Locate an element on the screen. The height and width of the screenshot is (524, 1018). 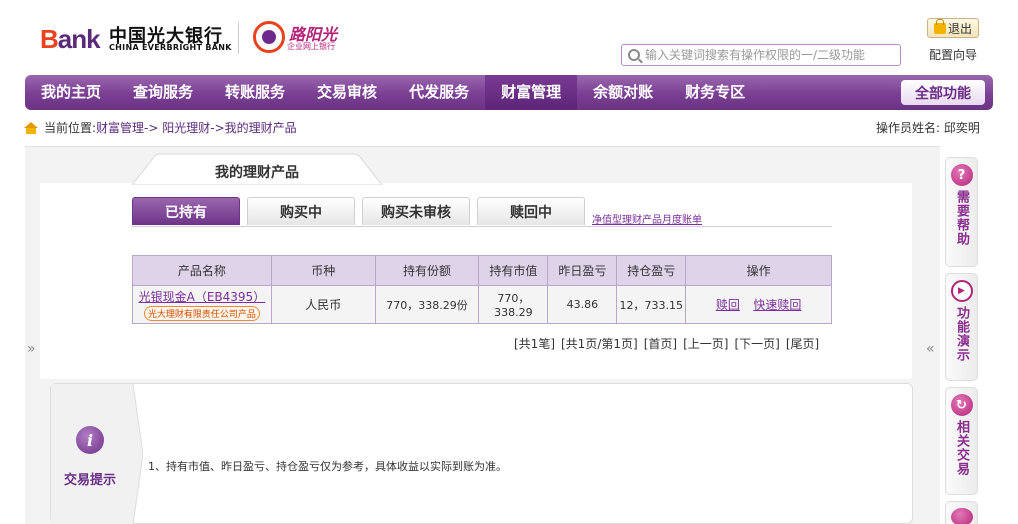
holding-tabs: 已持有 购买中 购买未审核 赎回中 is located at coordinates (482, 212).